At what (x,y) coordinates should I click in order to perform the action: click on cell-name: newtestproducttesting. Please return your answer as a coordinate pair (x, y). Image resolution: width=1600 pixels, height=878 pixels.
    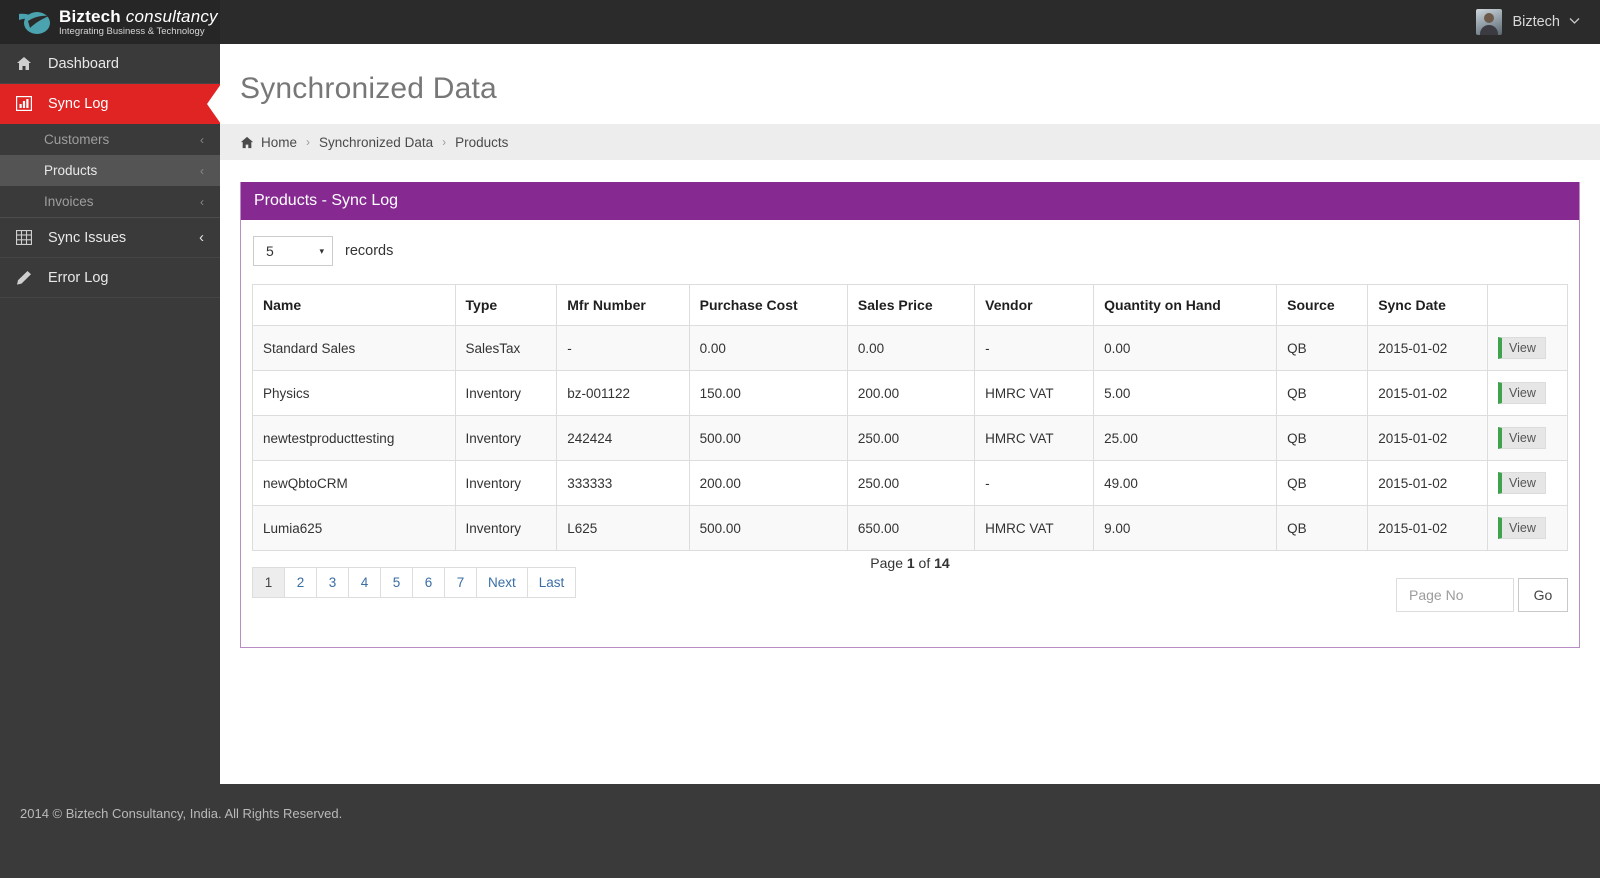
    Looking at the image, I should click on (354, 438).